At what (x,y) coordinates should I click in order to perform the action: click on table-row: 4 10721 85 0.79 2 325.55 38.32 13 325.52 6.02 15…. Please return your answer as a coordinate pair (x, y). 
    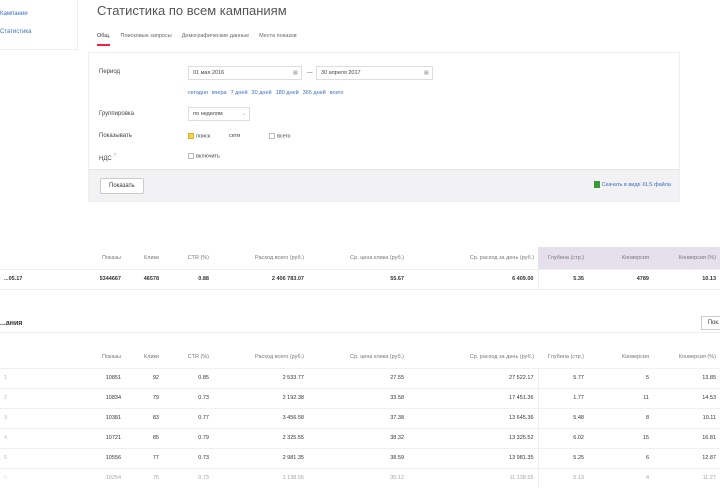
    Looking at the image, I should click on (360, 437).